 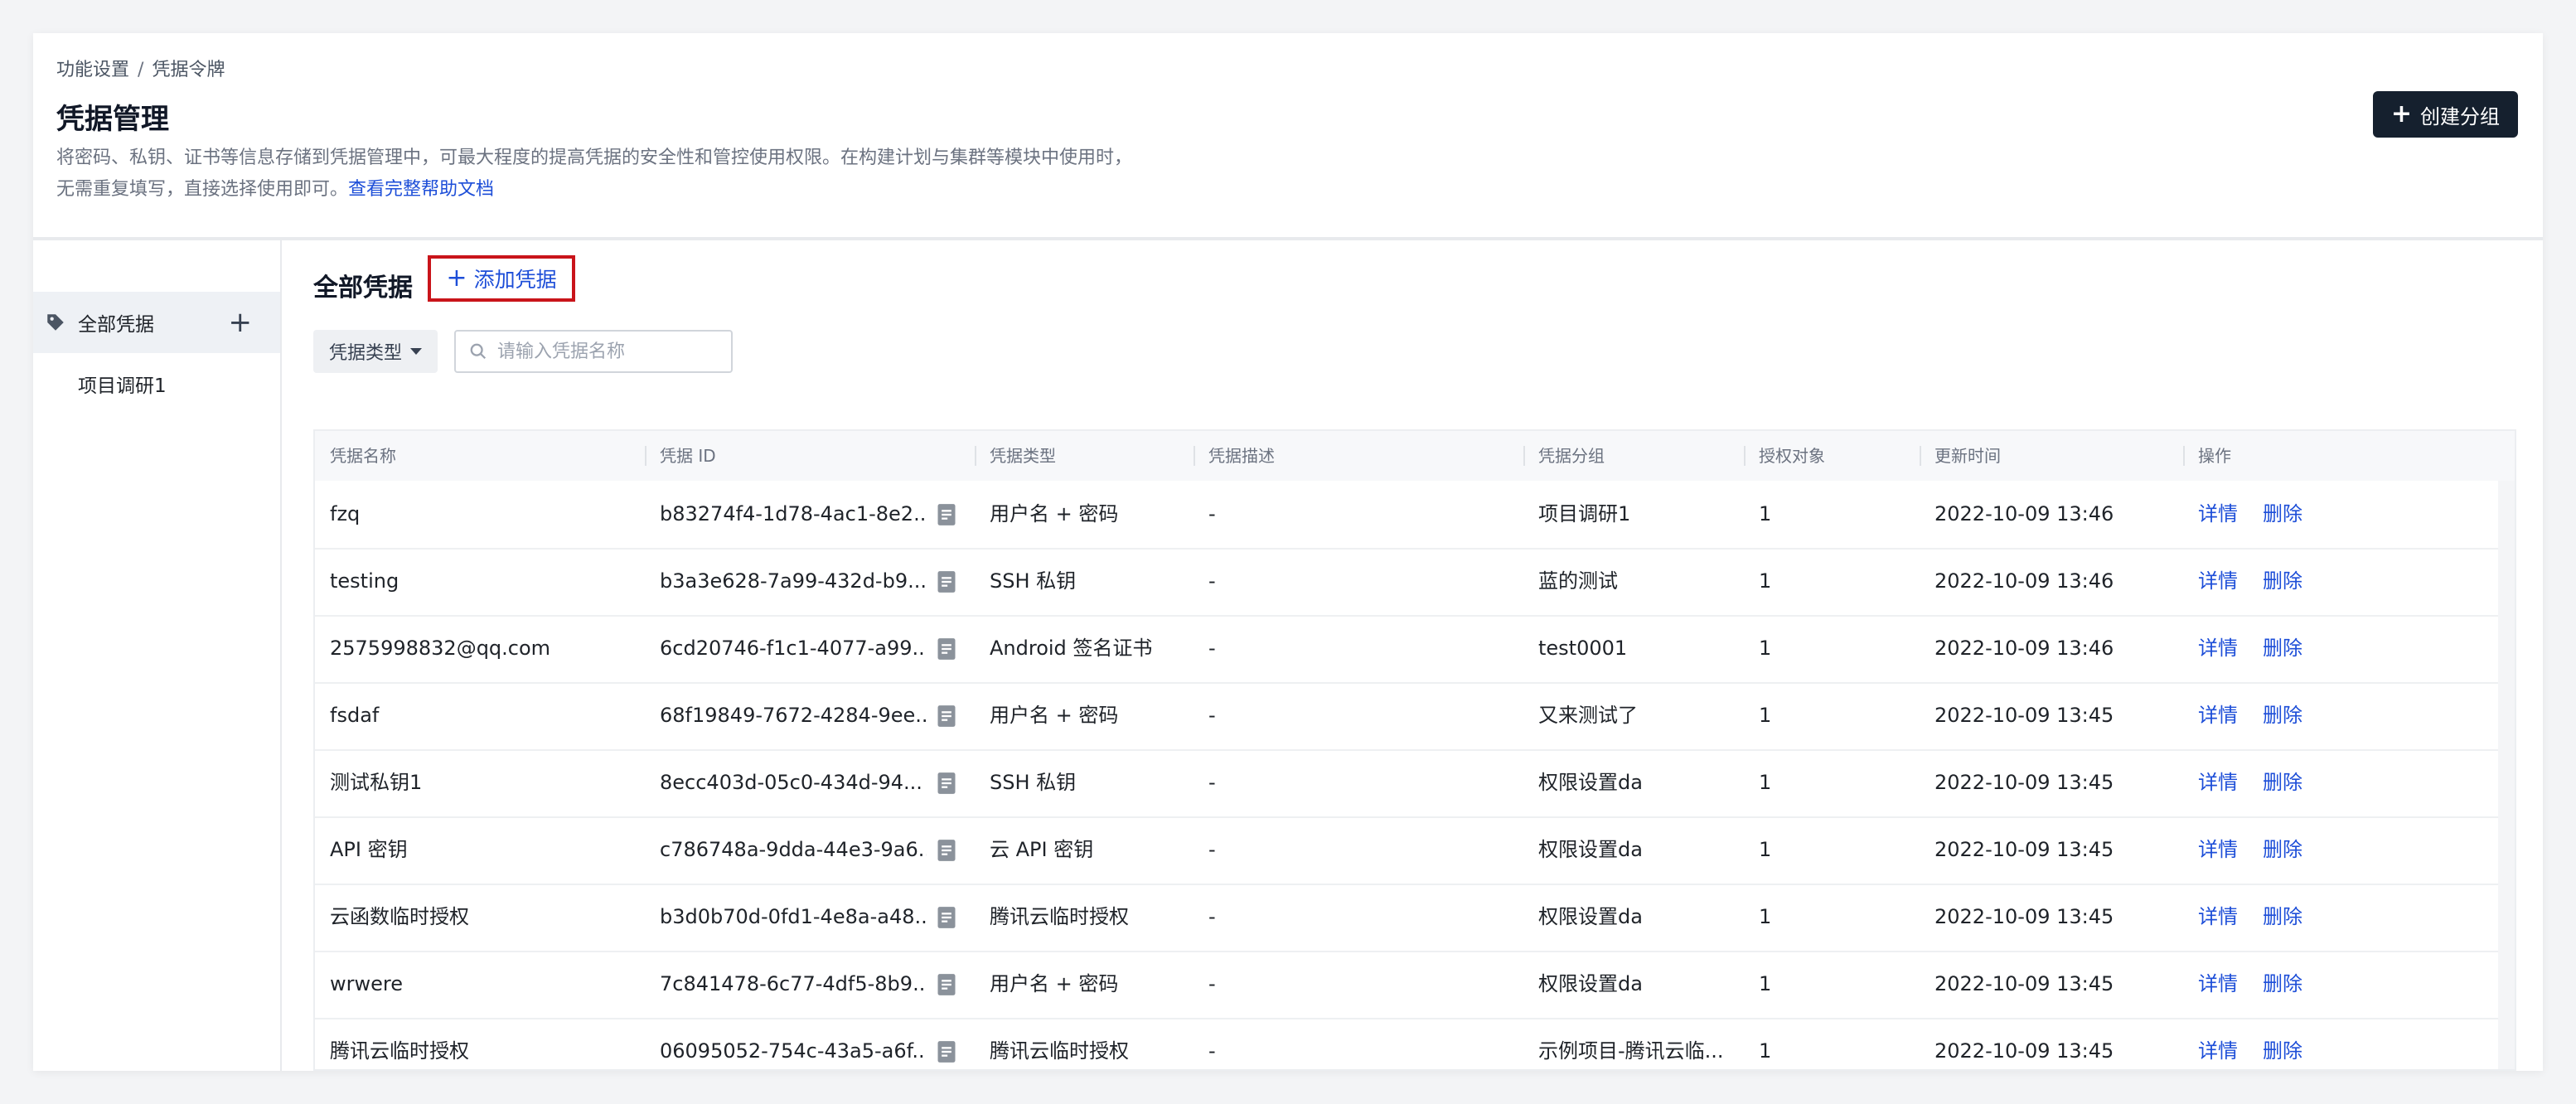 I want to click on create-group-button: + 创建分组, so click(x=2445, y=114).